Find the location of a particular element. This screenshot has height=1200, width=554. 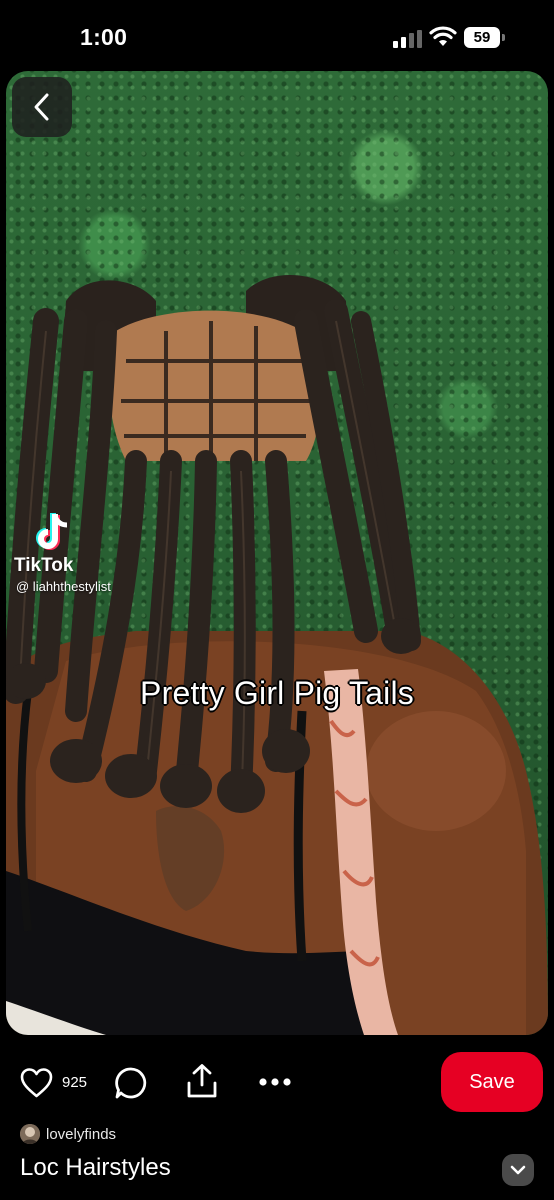

video-caption: Pretty Girl Pig Tails is located at coordinates (277, 693).